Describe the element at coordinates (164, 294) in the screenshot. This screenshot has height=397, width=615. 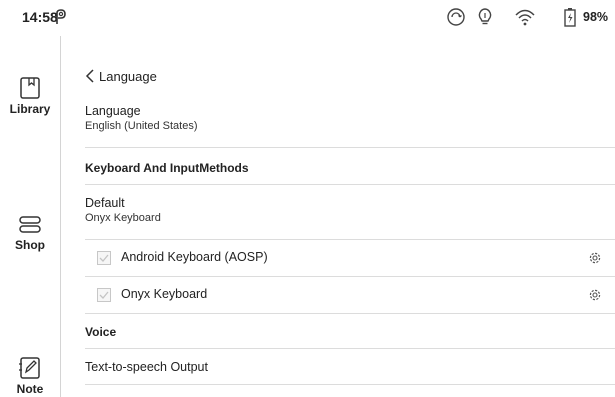
I see `keyboard-label: Onyx Keyboard` at that location.